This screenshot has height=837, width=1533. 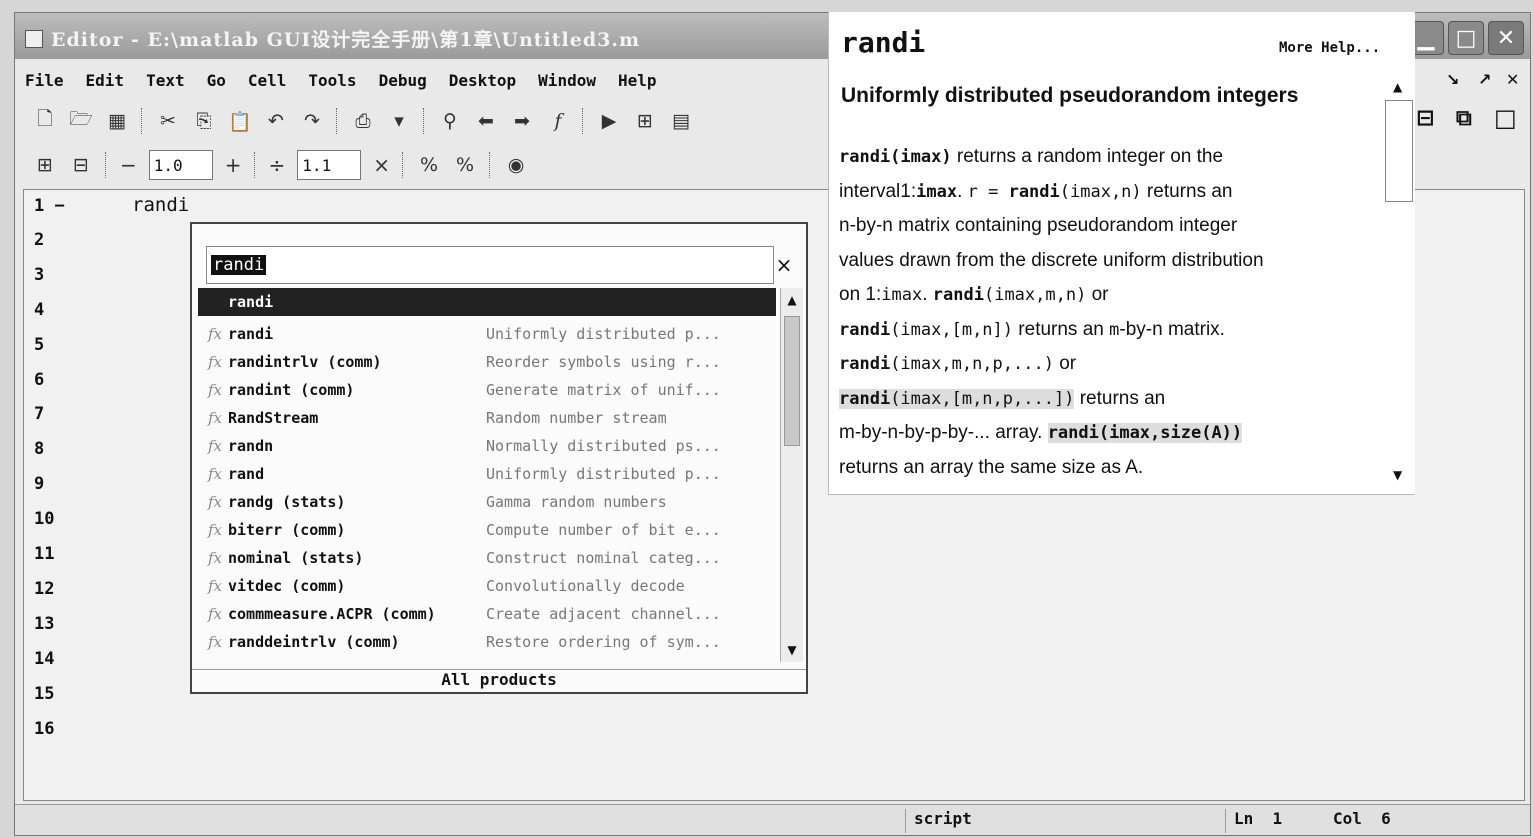 What do you see at coordinates (482, 80) in the screenshot?
I see `menu-desktop: Desktop` at bounding box center [482, 80].